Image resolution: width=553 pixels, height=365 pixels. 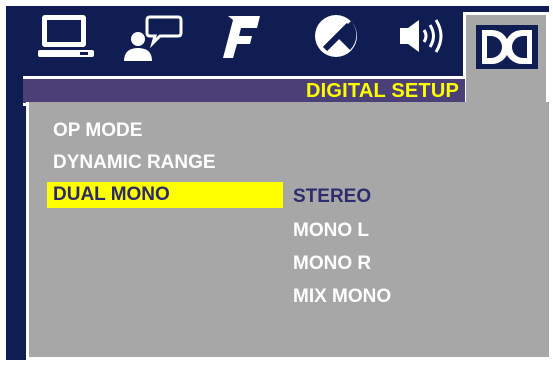 What do you see at coordinates (67, 36) in the screenshot?
I see `monitor-icon` at bounding box center [67, 36].